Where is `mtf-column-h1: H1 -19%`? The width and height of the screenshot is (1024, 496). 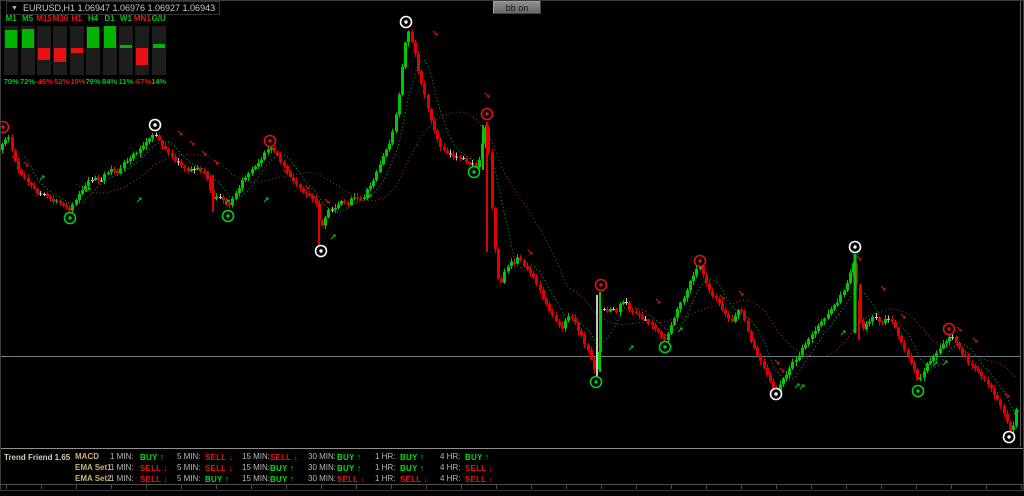
mtf-column-h1: H1 -19% is located at coordinates (77, 49).